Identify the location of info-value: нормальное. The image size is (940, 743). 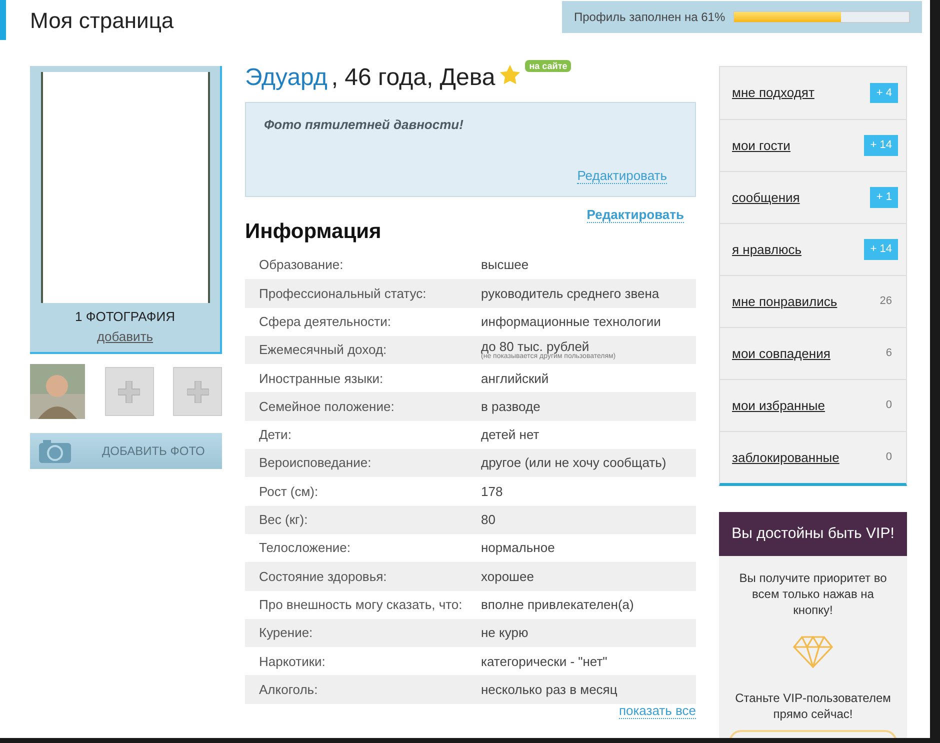
(518, 548).